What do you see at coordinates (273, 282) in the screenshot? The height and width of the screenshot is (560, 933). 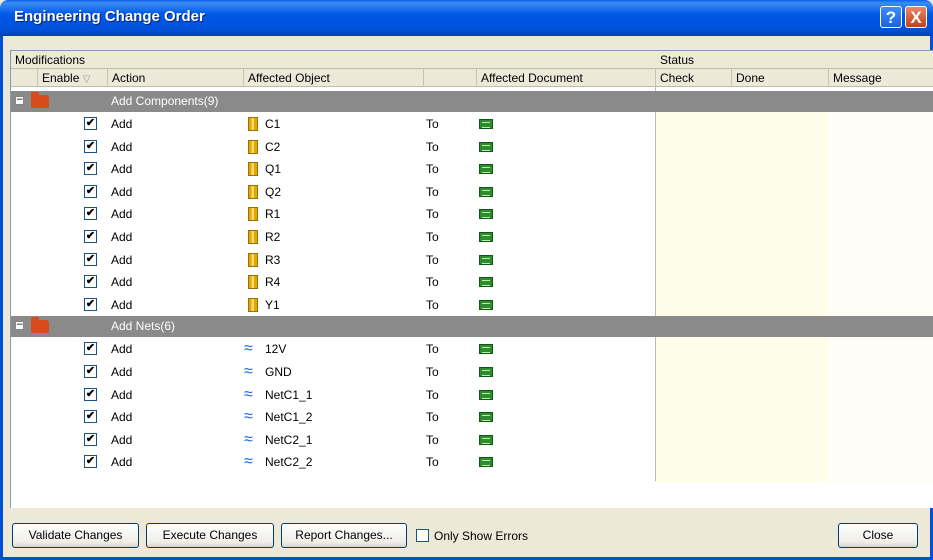 I see `affected-object-cell: R4` at bounding box center [273, 282].